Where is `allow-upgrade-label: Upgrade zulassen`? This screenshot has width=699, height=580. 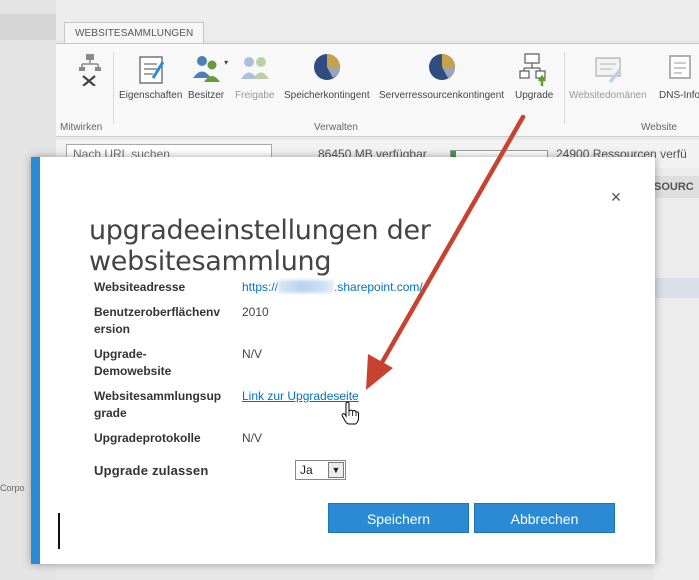
allow-upgrade-label: Upgrade zulassen is located at coordinates (151, 470).